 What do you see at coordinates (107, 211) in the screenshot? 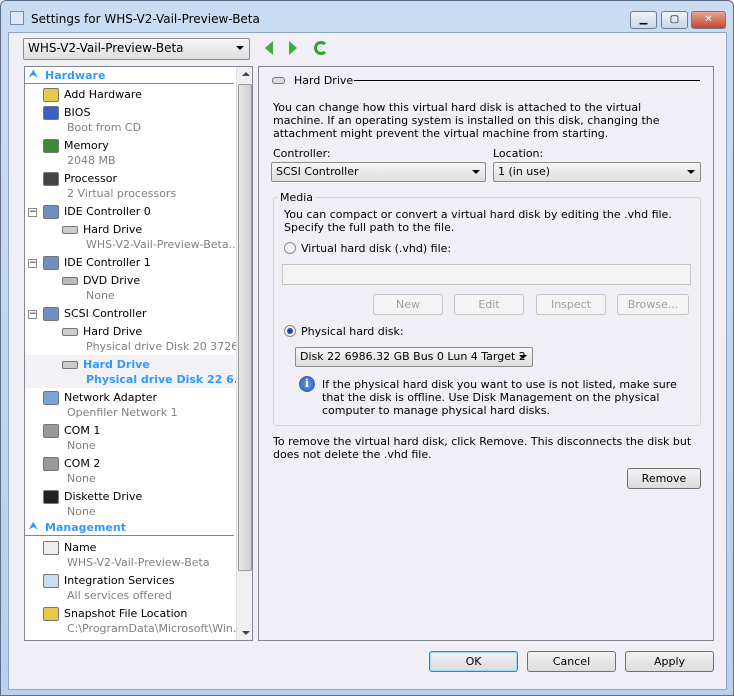
I see `tree-item-label: IDE Controller 0` at bounding box center [107, 211].